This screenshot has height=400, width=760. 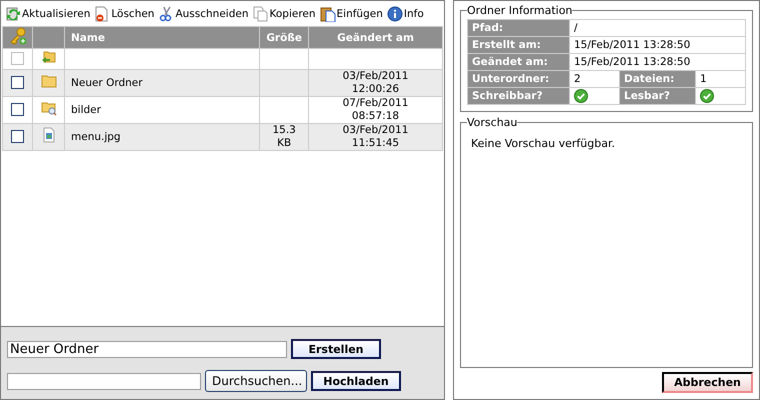 What do you see at coordinates (48, 57) in the screenshot?
I see `folder-up-icon` at bounding box center [48, 57].